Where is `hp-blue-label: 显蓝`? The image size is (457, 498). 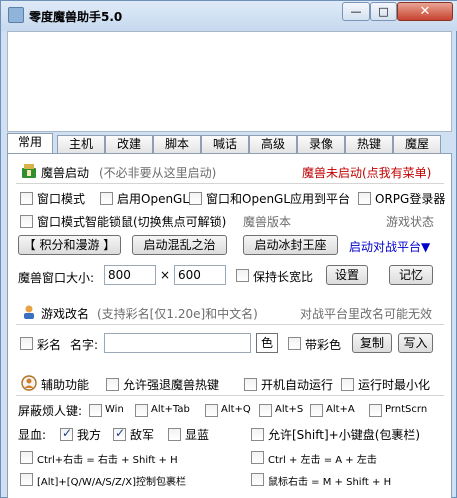 hp-blue-label: 显蓝 is located at coordinates (197, 435).